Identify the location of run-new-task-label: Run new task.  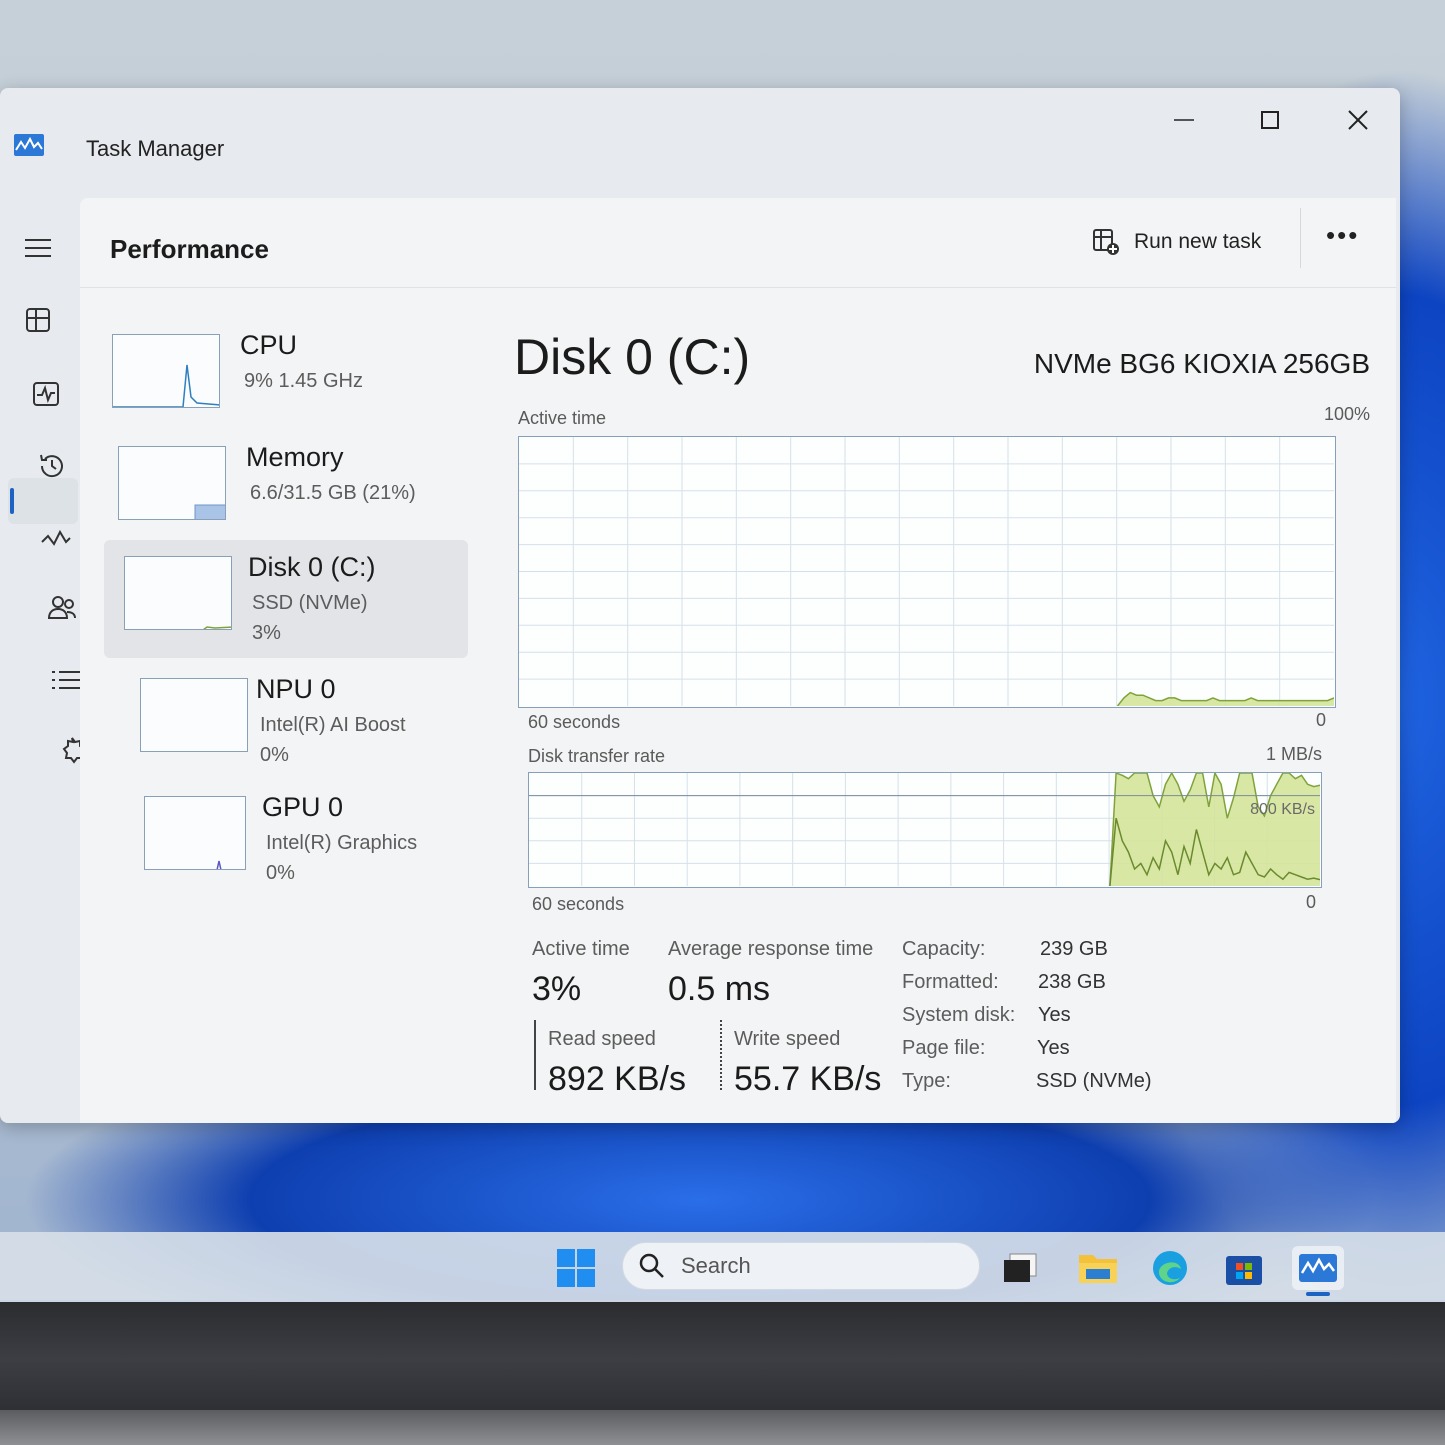
(1198, 241).